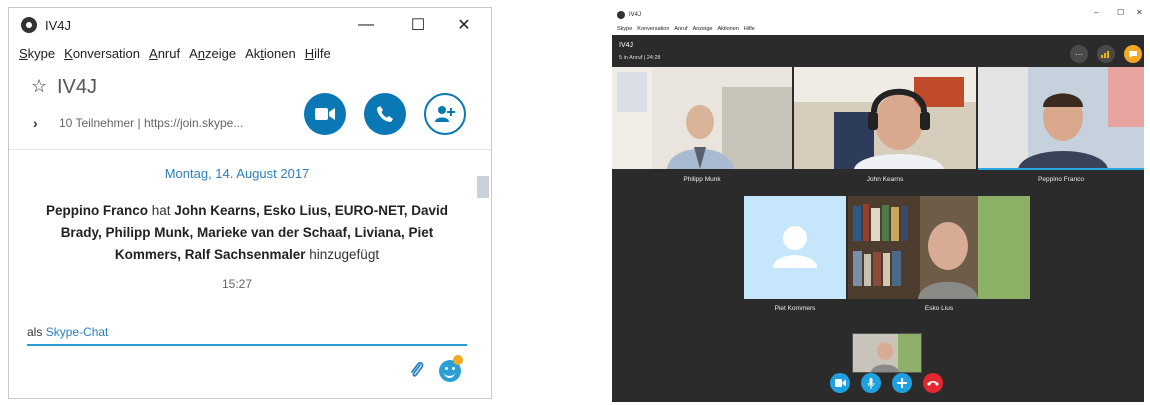  I want to click on paperclip-icon, so click(417, 373).